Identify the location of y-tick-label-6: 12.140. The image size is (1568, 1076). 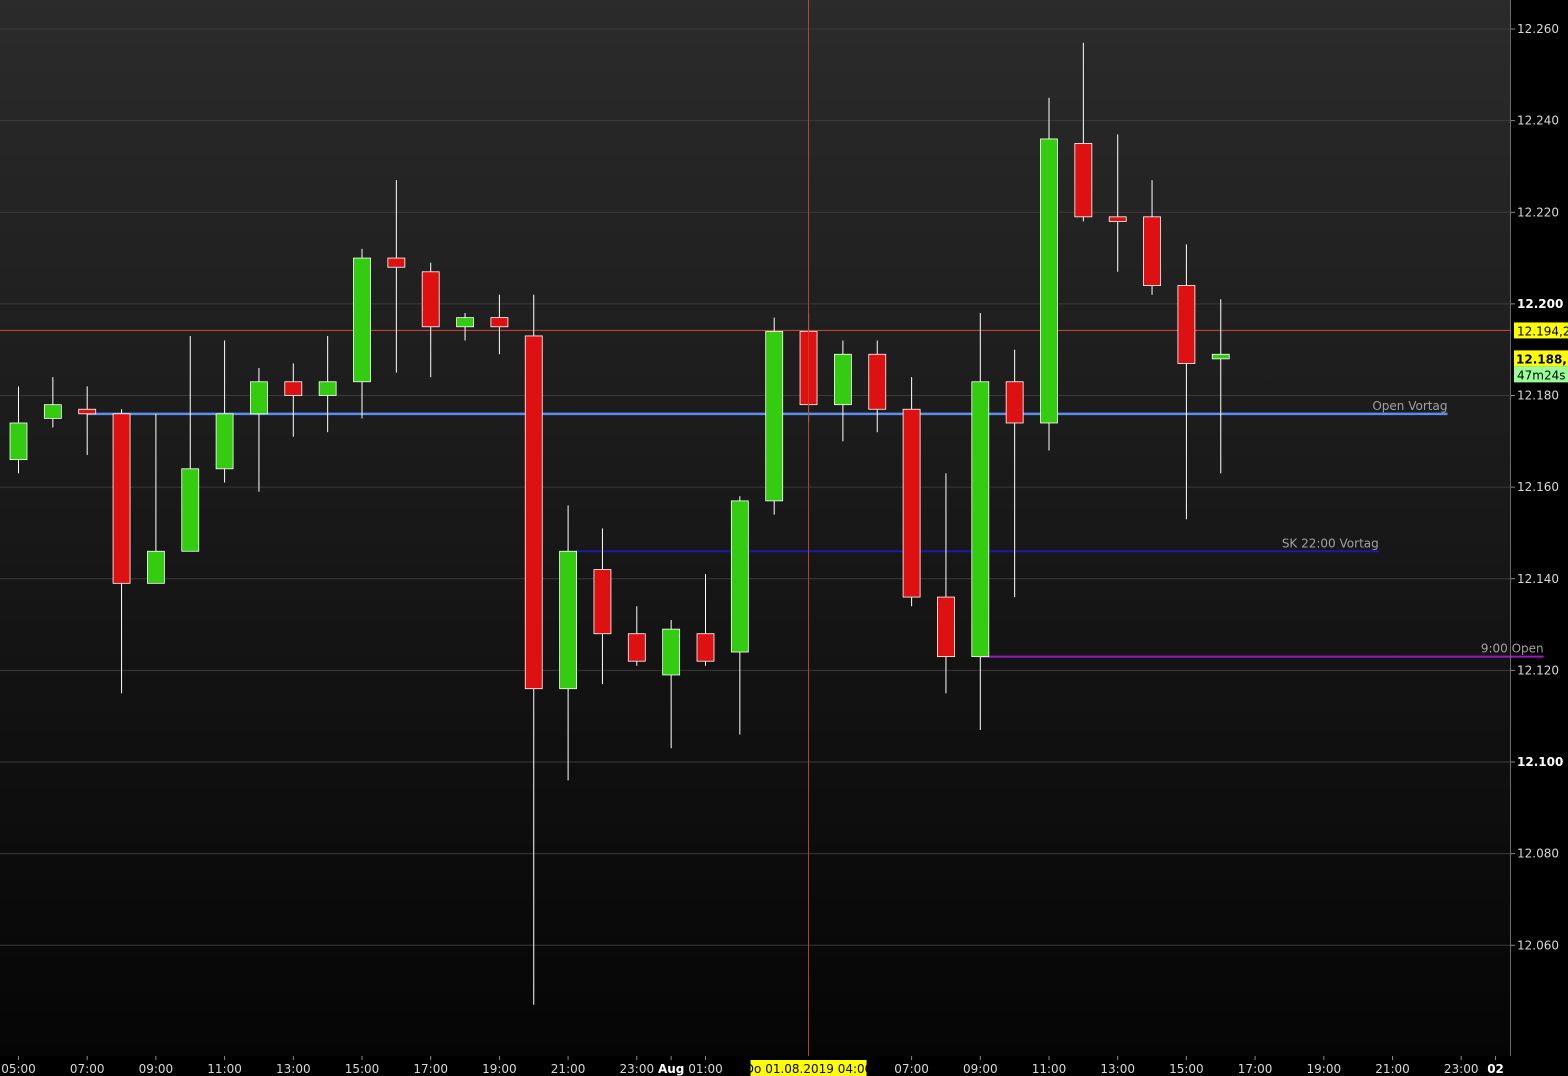
(1538, 579).